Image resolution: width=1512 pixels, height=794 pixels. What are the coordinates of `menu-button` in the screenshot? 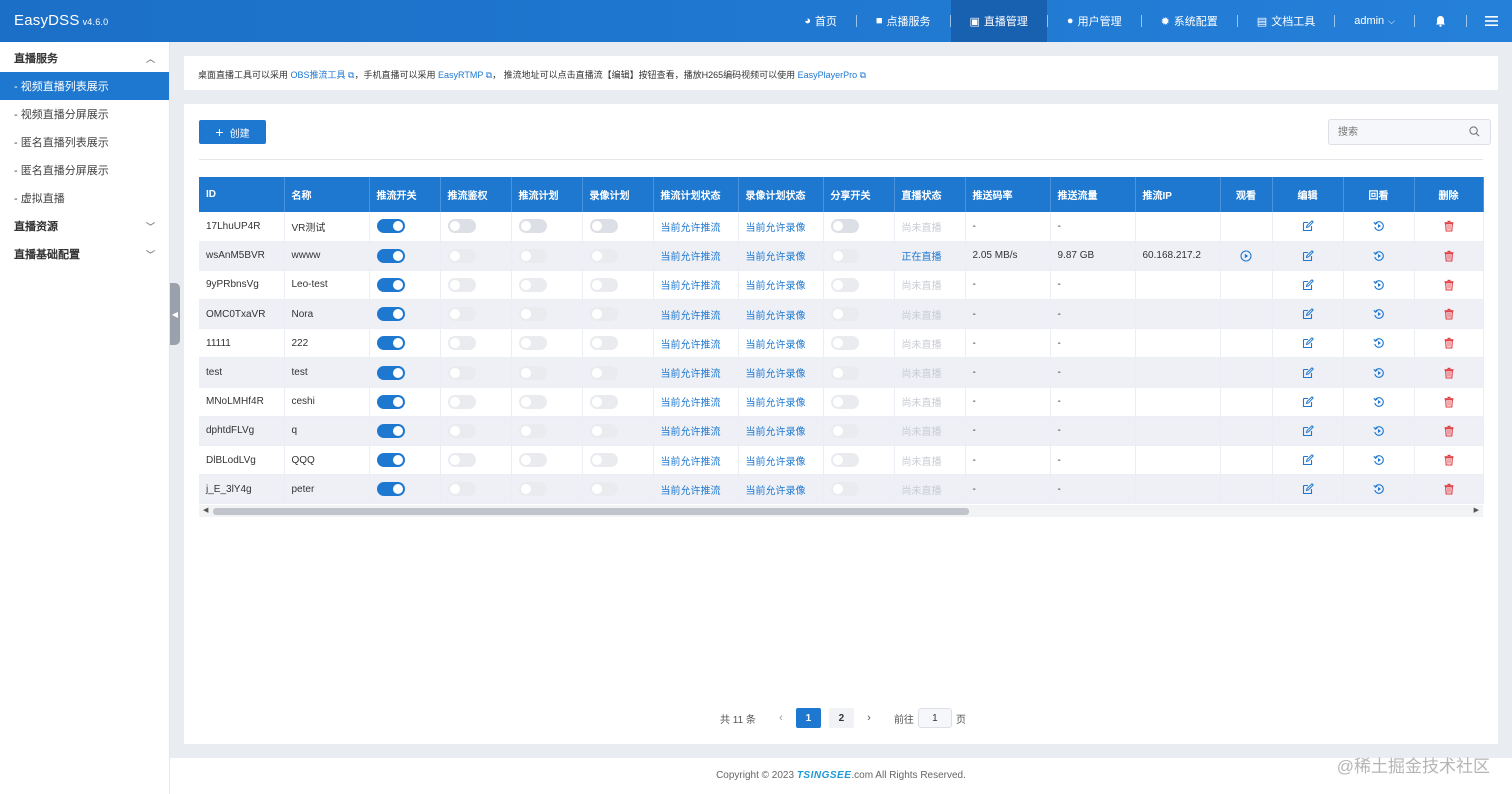 It's located at (1489, 21).